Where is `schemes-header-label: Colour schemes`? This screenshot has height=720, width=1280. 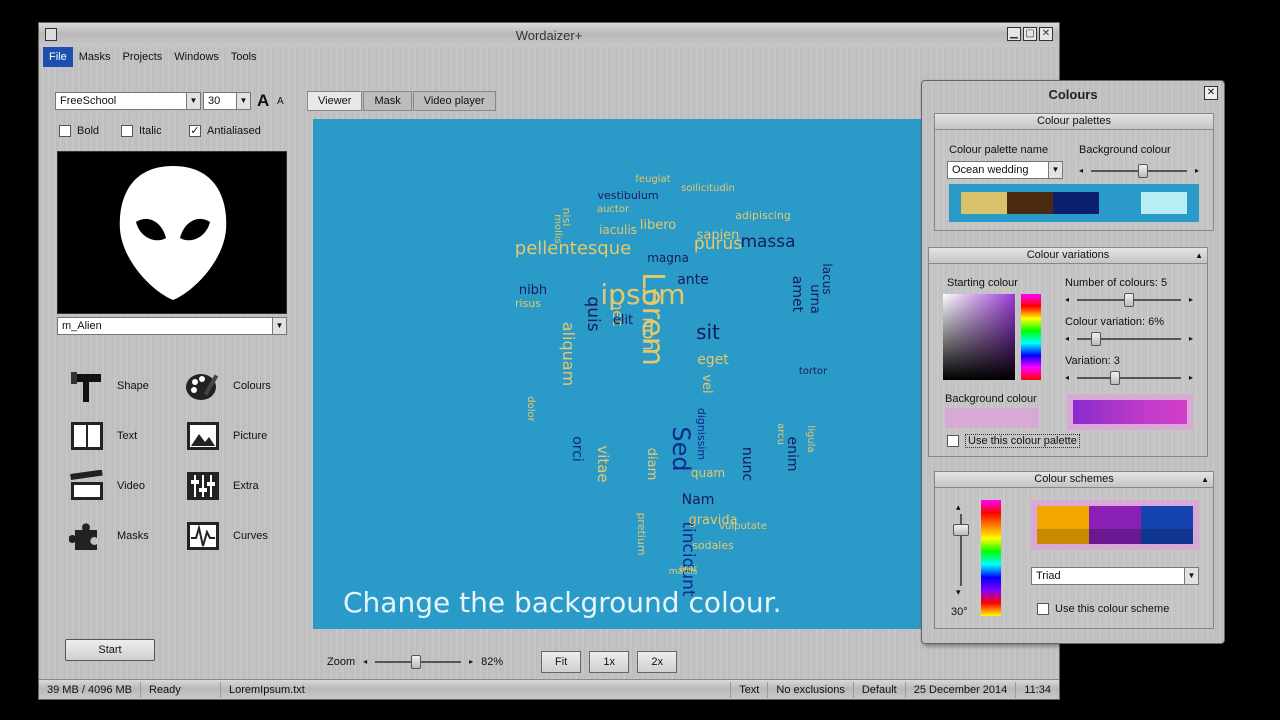 schemes-header-label: Colour schemes is located at coordinates (1074, 479).